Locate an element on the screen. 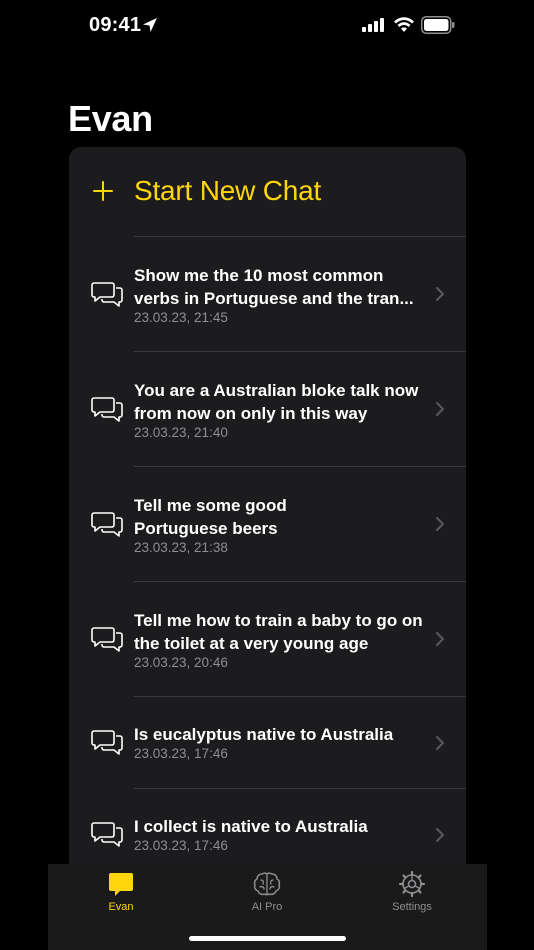 The image size is (534, 950). tab-evan: Evan is located at coordinates (121, 894).